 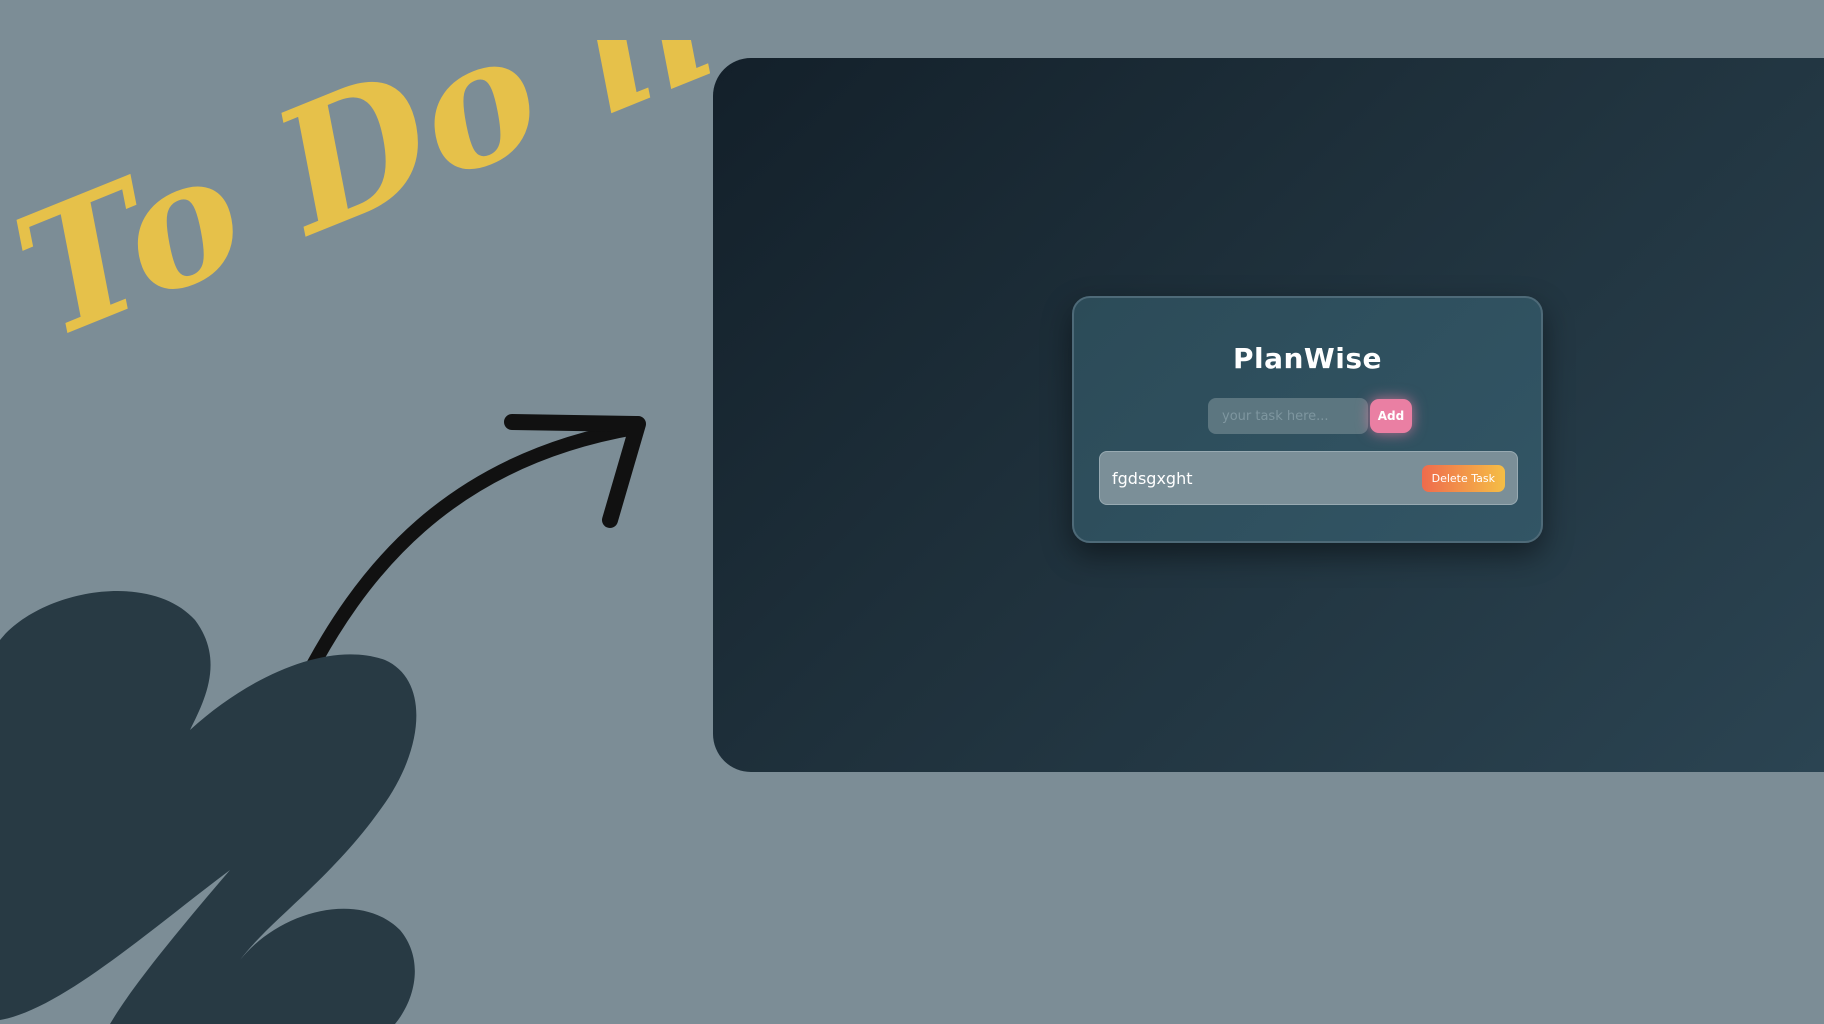 What do you see at coordinates (215, 802) in the screenshot?
I see `blob-decoration` at bounding box center [215, 802].